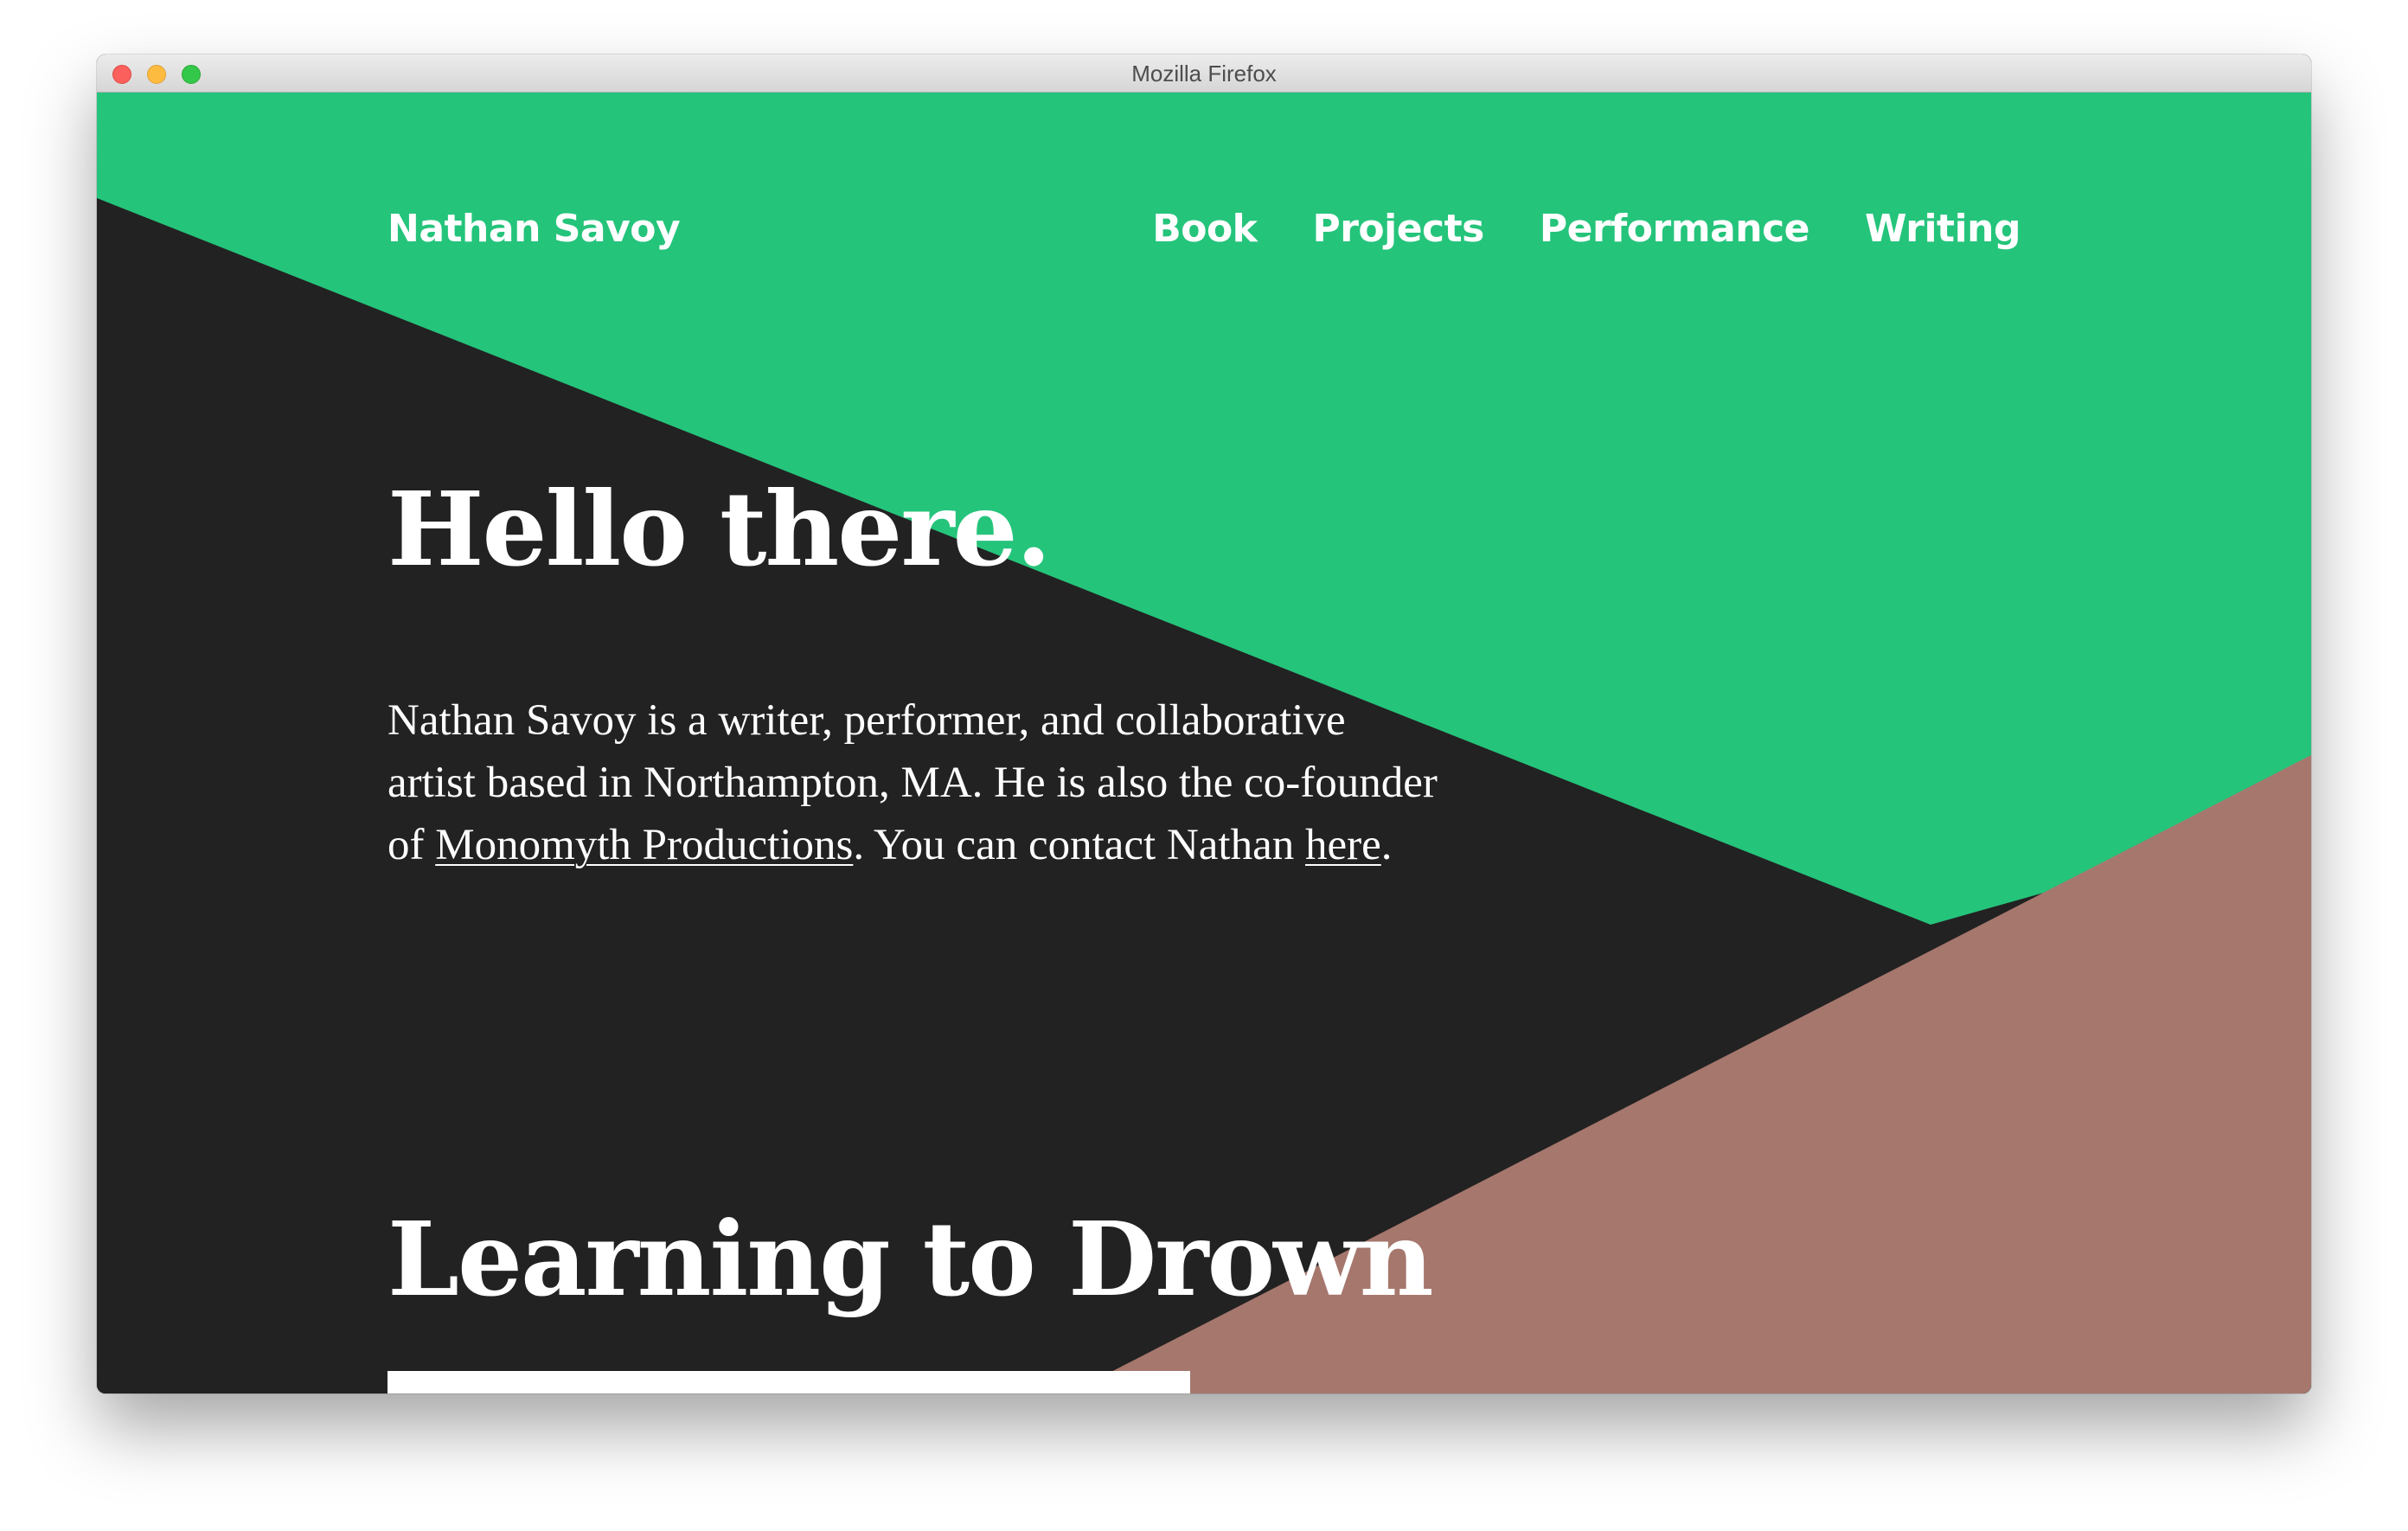 Image resolution: width=2408 pixels, height=1531 pixels. What do you see at coordinates (1079, 845) in the screenshot?
I see `intro-text-2: . You can contact Nathan` at bounding box center [1079, 845].